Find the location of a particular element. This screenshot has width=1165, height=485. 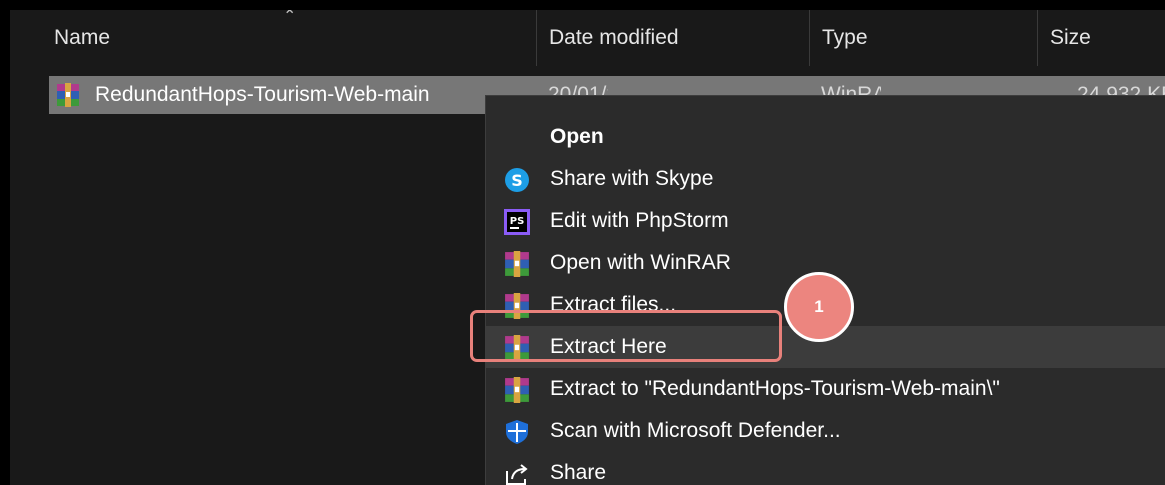

column-header-name: Name is located at coordinates (82, 38).